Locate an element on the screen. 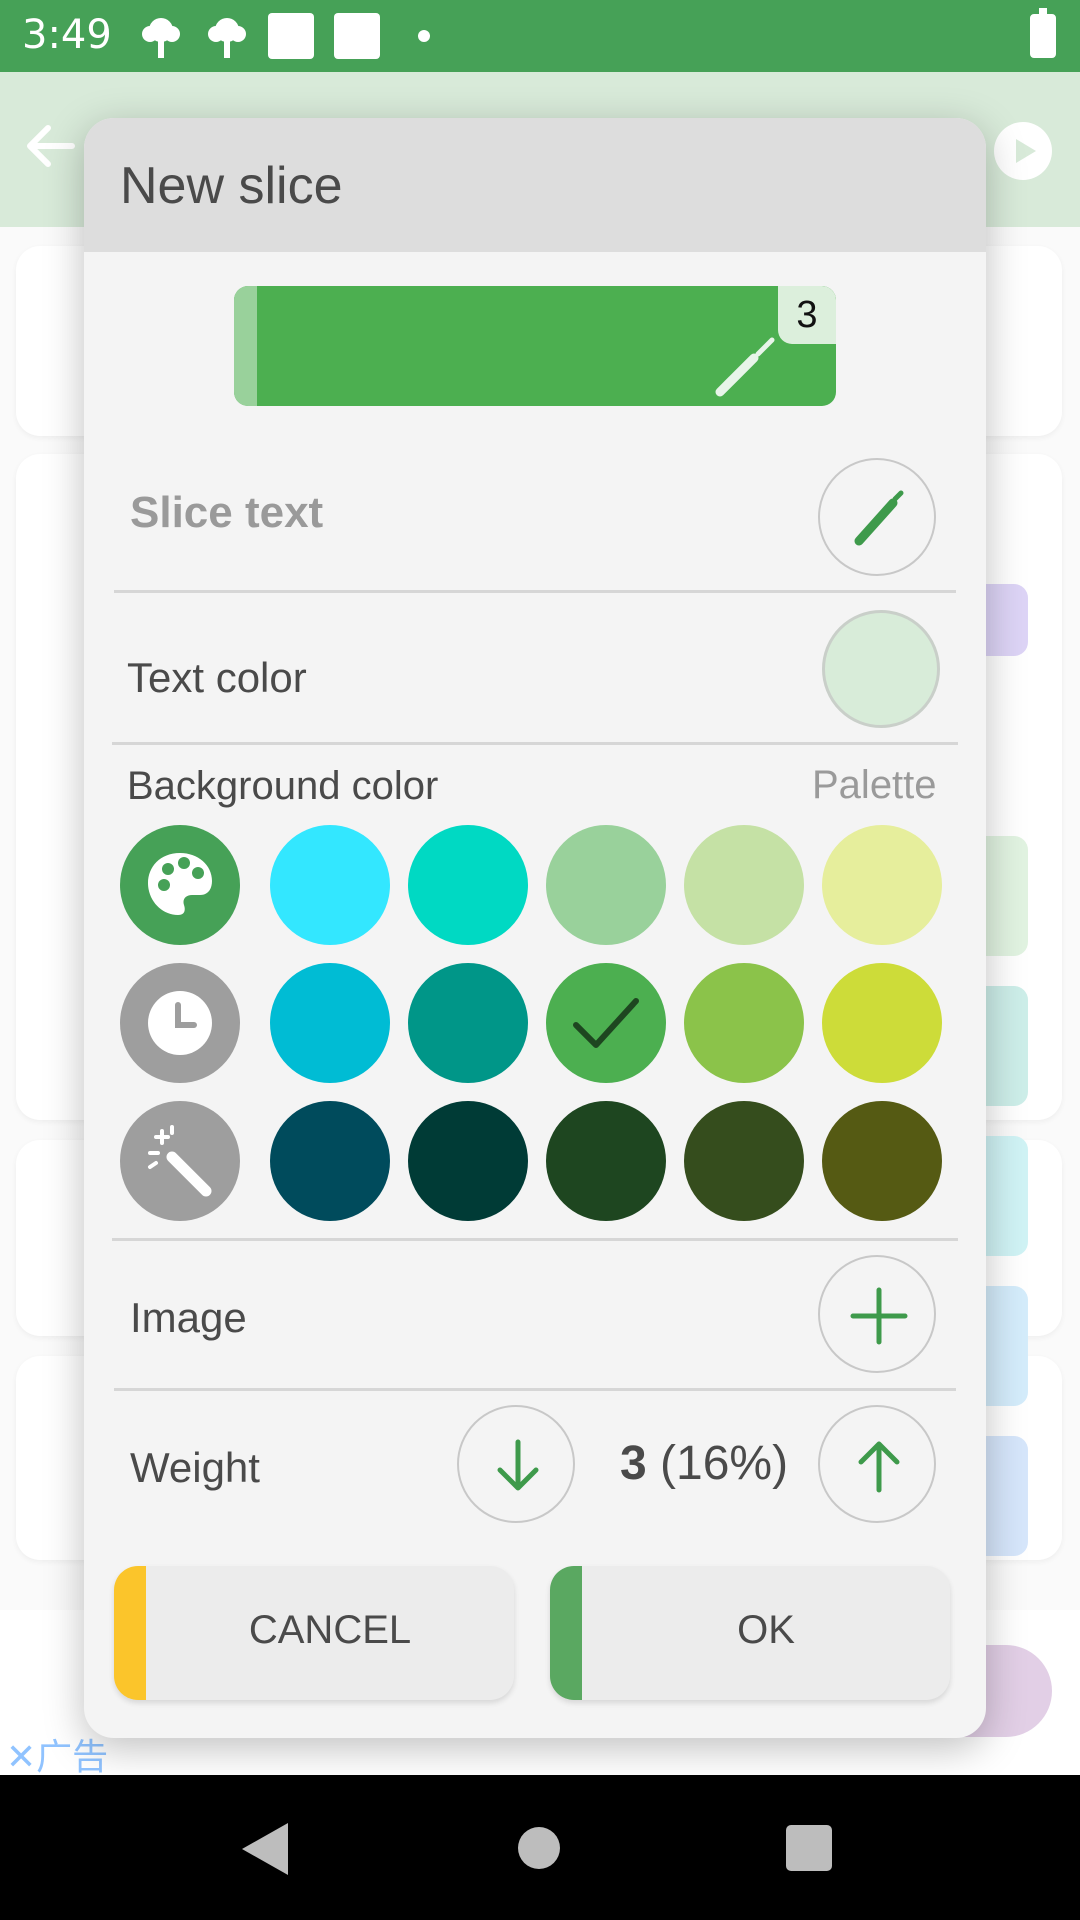 The image size is (1080, 1920). weight-badge: 3 is located at coordinates (807, 315).